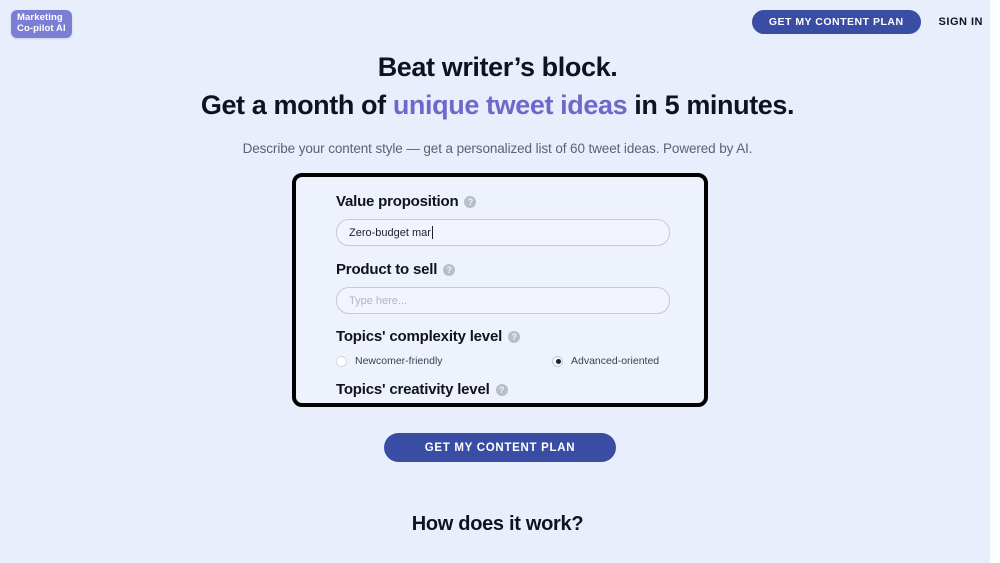  Describe the element at coordinates (507, 336) in the screenshot. I see `complexity-level-label: Topics' complexity level ?` at that location.